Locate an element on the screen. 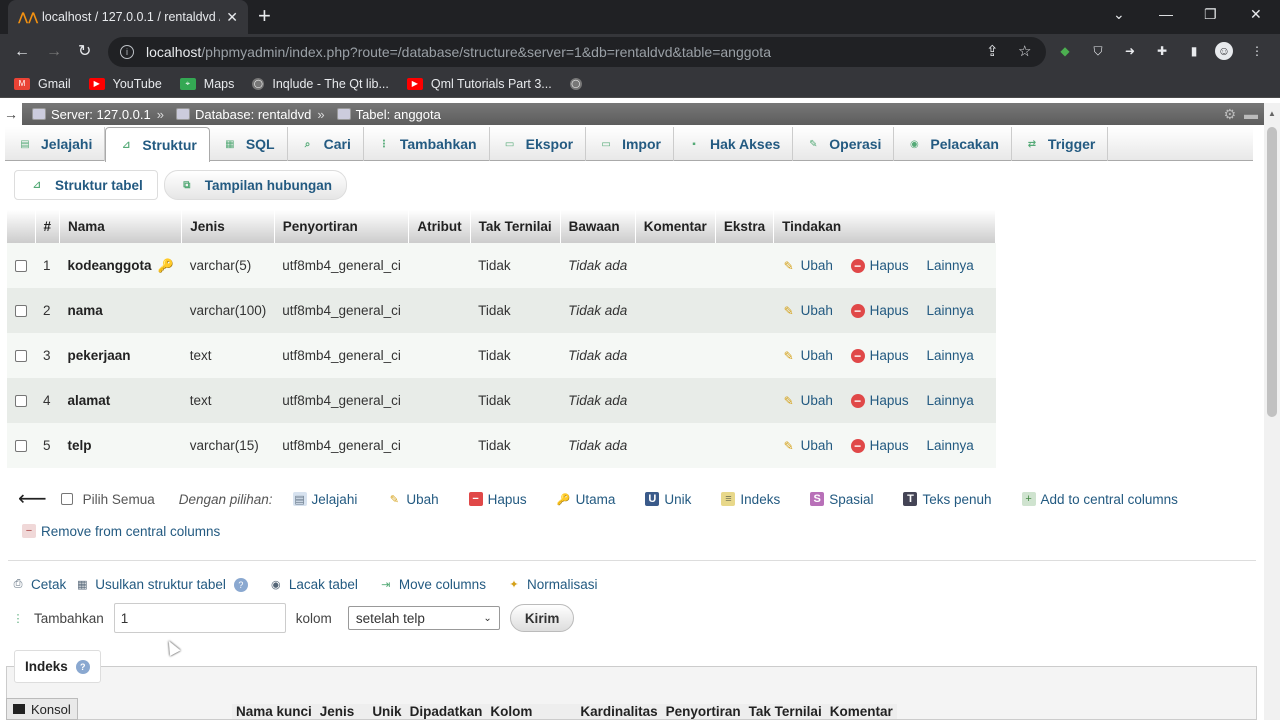 This screenshot has width=1280, height=720. bulk-index-button: ≡ Indeks is located at coordinates (750, 499).